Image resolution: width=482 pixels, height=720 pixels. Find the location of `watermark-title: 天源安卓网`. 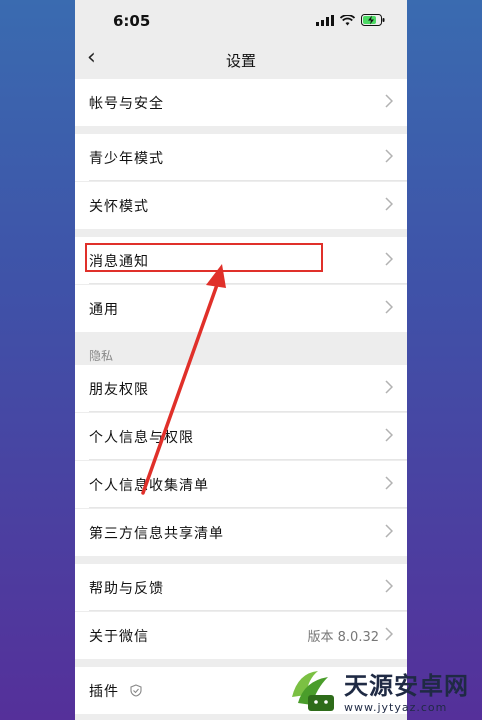

watermark-title: 天源安卓网 is located at coordinates (406, 686).